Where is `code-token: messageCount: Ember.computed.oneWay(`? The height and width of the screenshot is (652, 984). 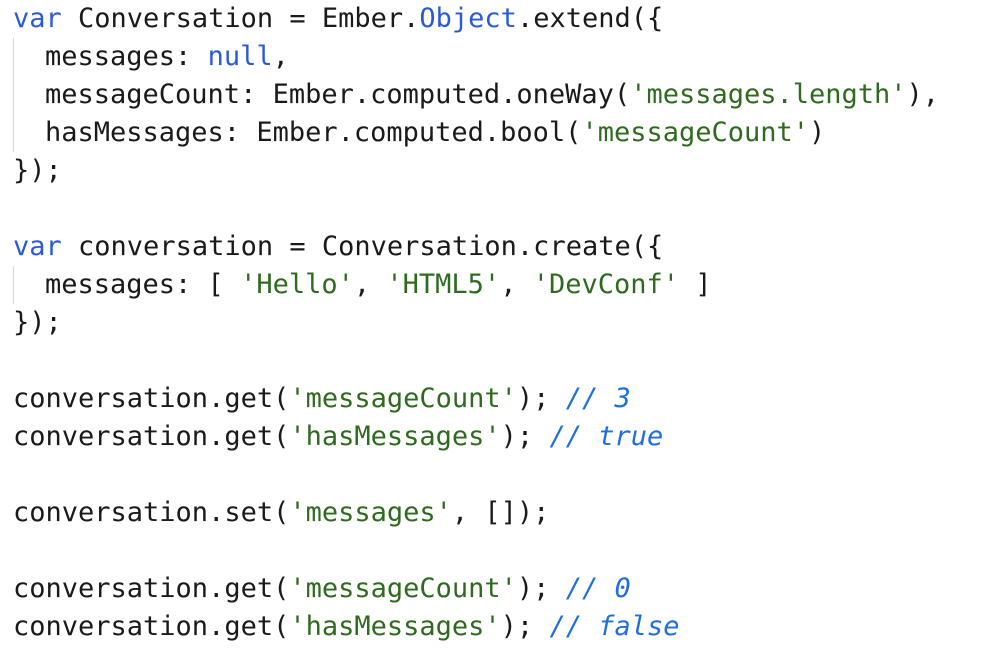 code-token: messageCount: Ember.computed.oneWay( is located at coordinates (338, 94).